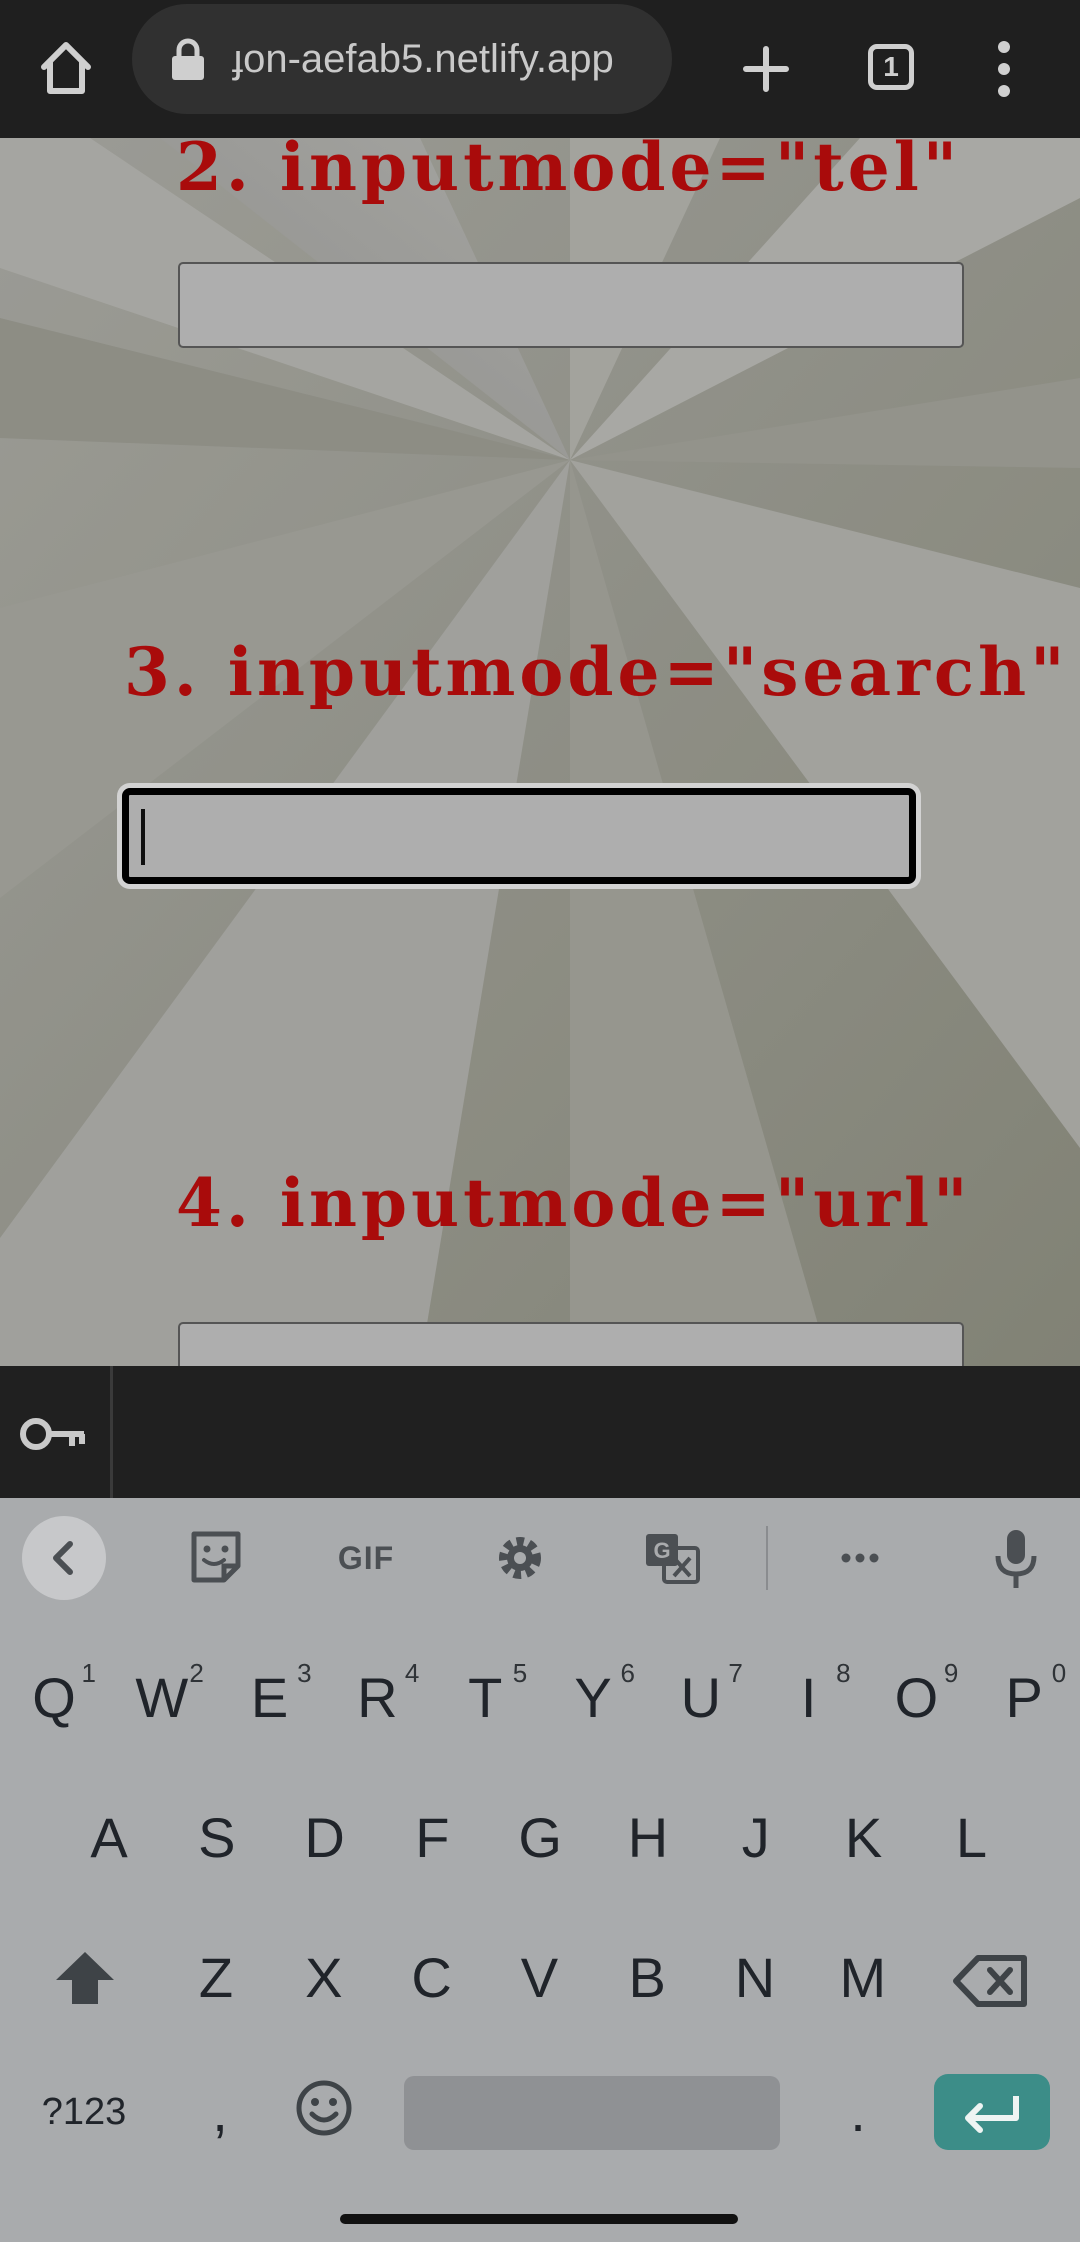 The height and width of the screenshot is (2242, 1080). I want to click on key-label: A, so click(109, 1837).